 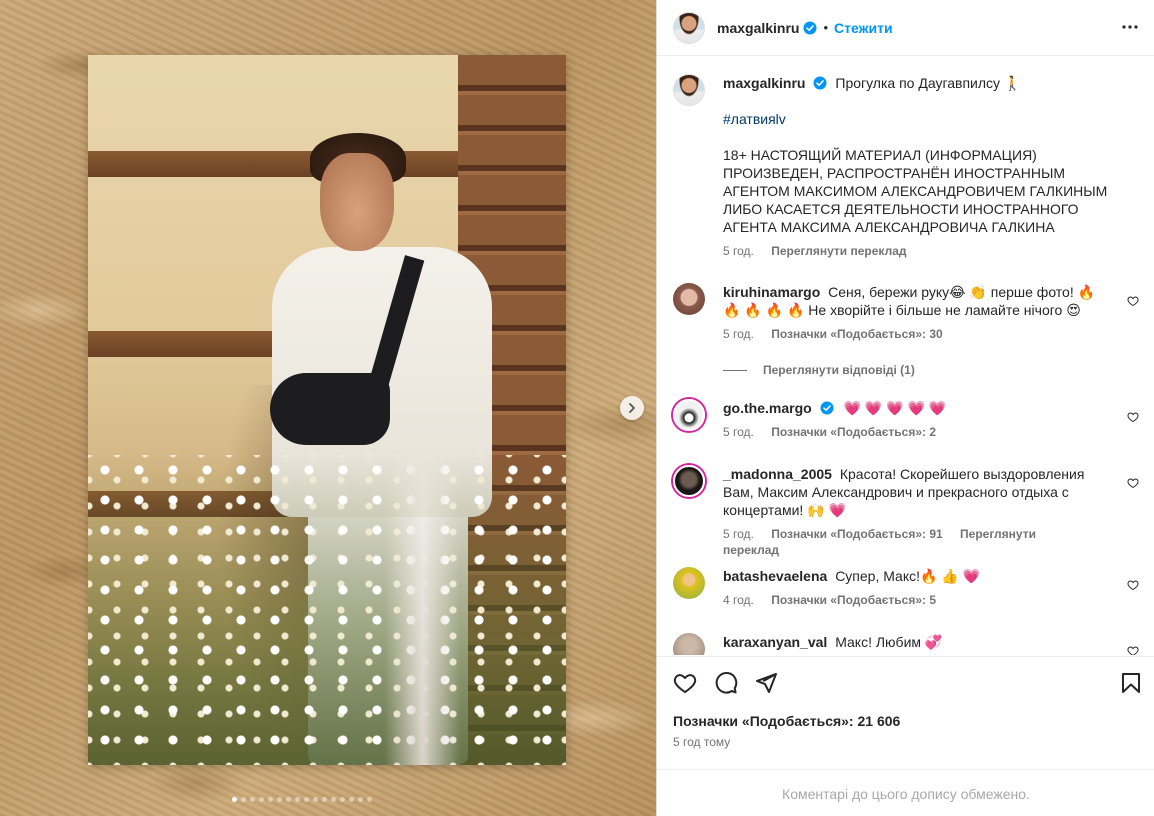 I want to click on comments-limited-text: Коментарі до цього допису обмежено., so click(x=906, y=793).